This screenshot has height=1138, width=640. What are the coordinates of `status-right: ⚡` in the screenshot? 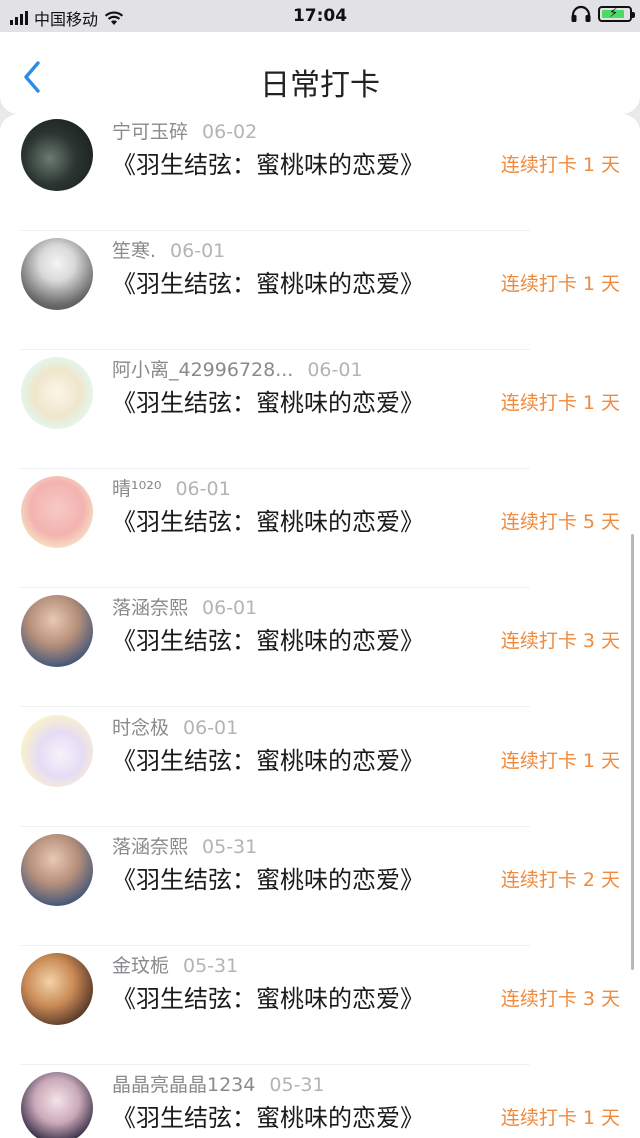 It's located at (602, 14).